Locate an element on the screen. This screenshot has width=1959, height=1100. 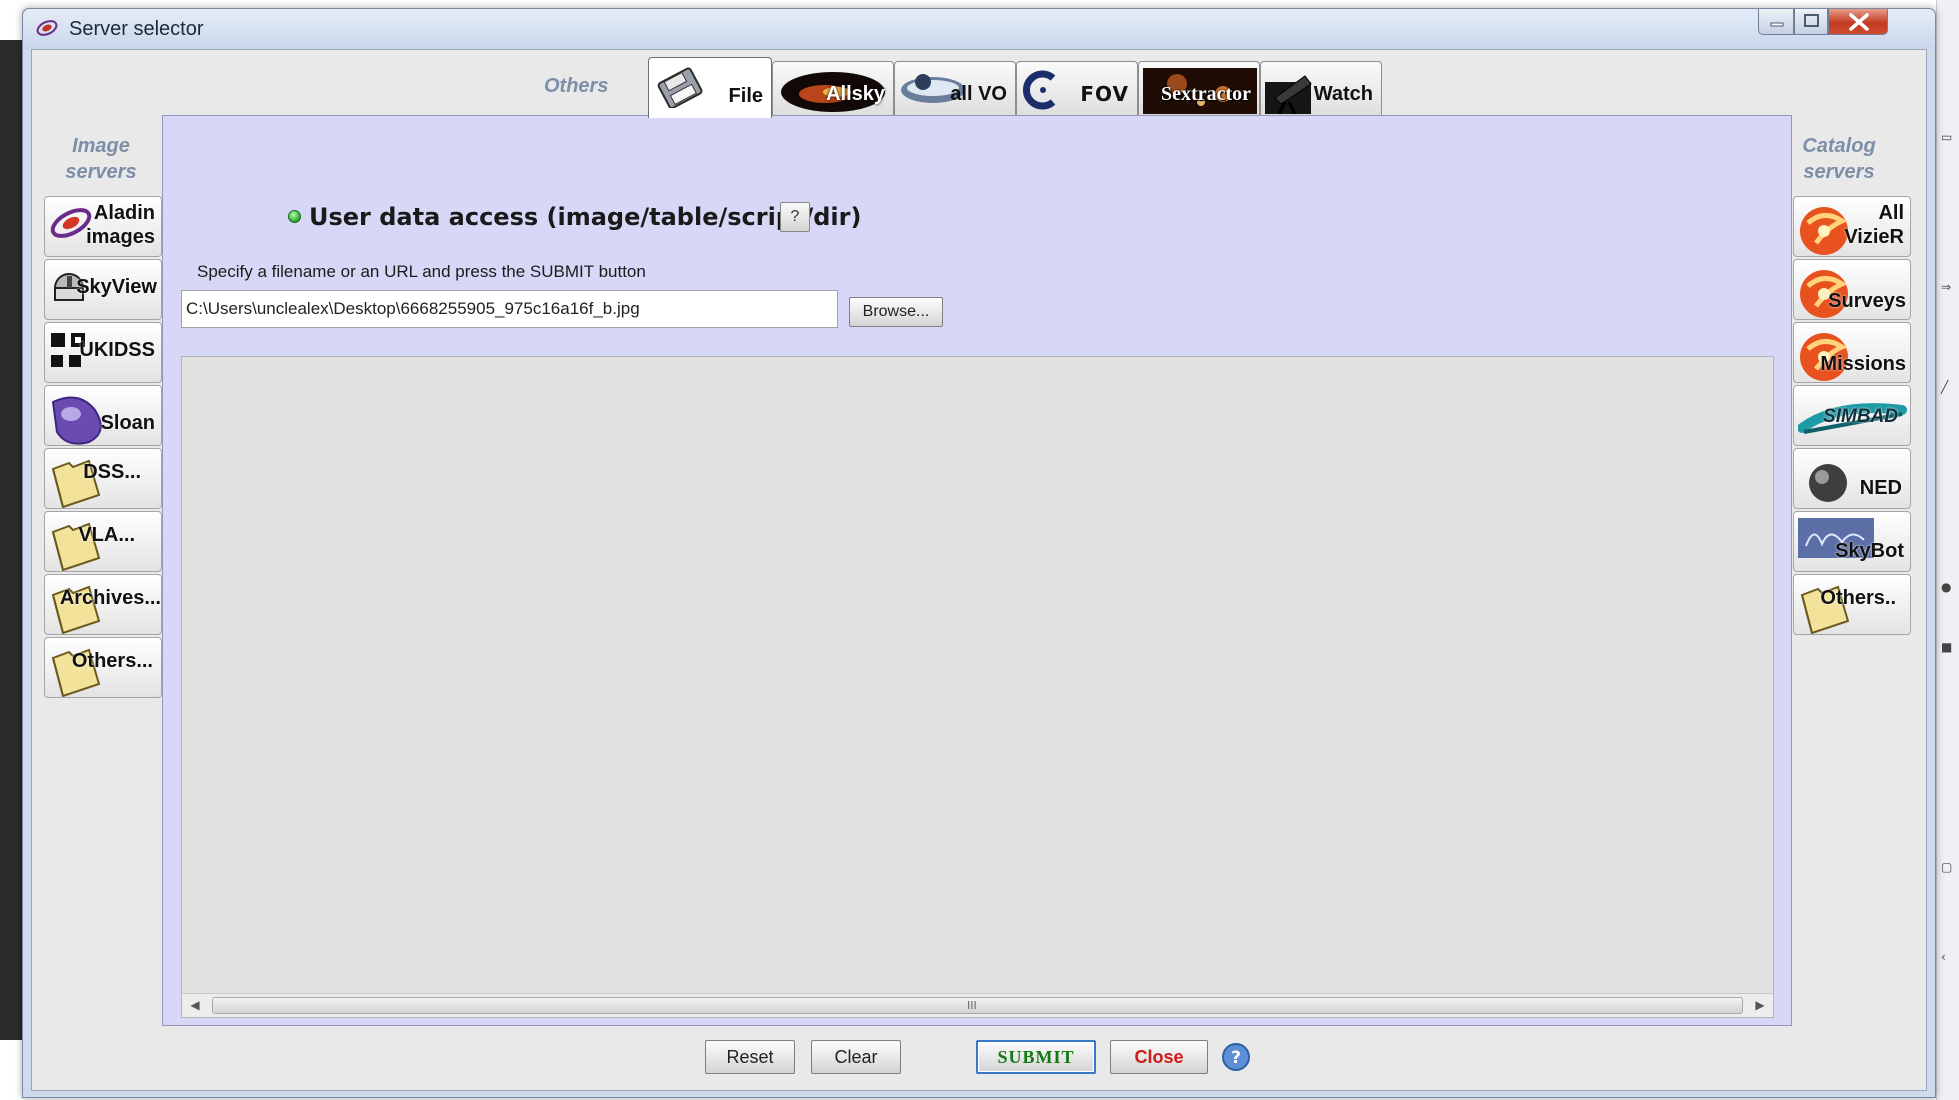
help-icon: ? is located at coordinates (1236, 1057).